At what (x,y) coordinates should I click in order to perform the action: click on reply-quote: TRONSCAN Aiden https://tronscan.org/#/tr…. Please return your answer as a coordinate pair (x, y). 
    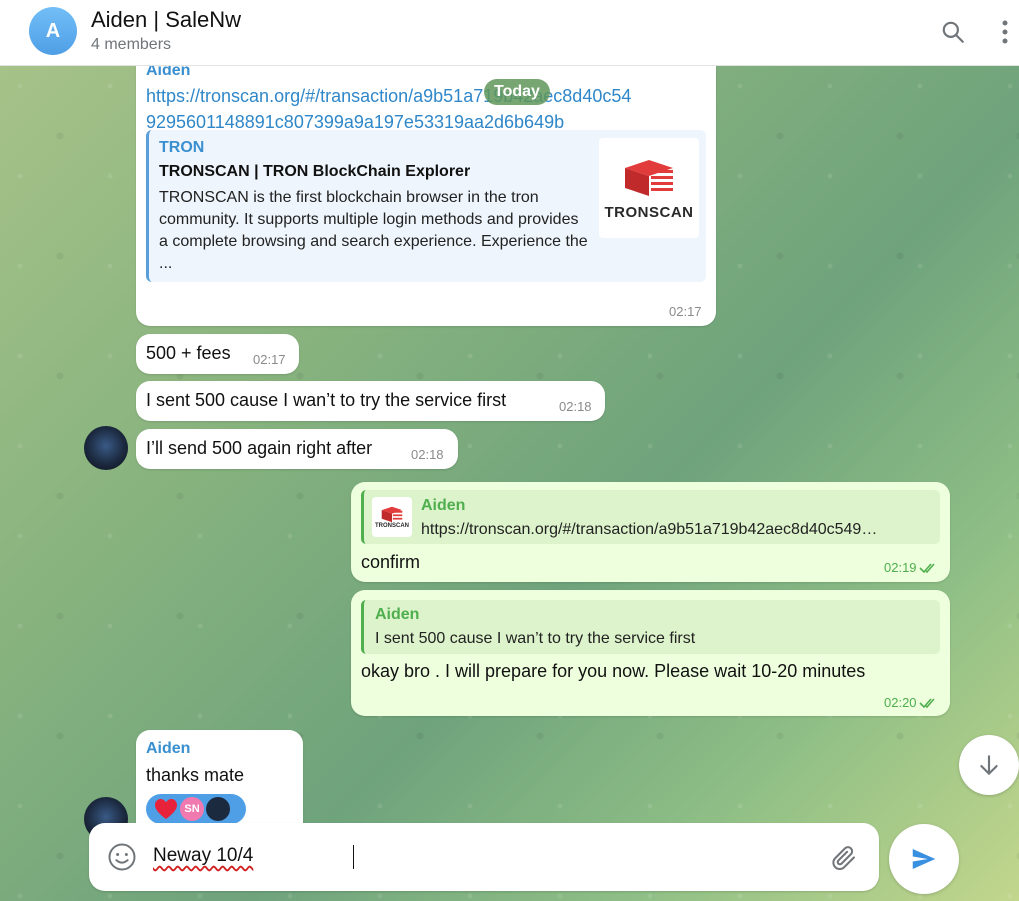
    Looking at the image, I should click on (650, 517).